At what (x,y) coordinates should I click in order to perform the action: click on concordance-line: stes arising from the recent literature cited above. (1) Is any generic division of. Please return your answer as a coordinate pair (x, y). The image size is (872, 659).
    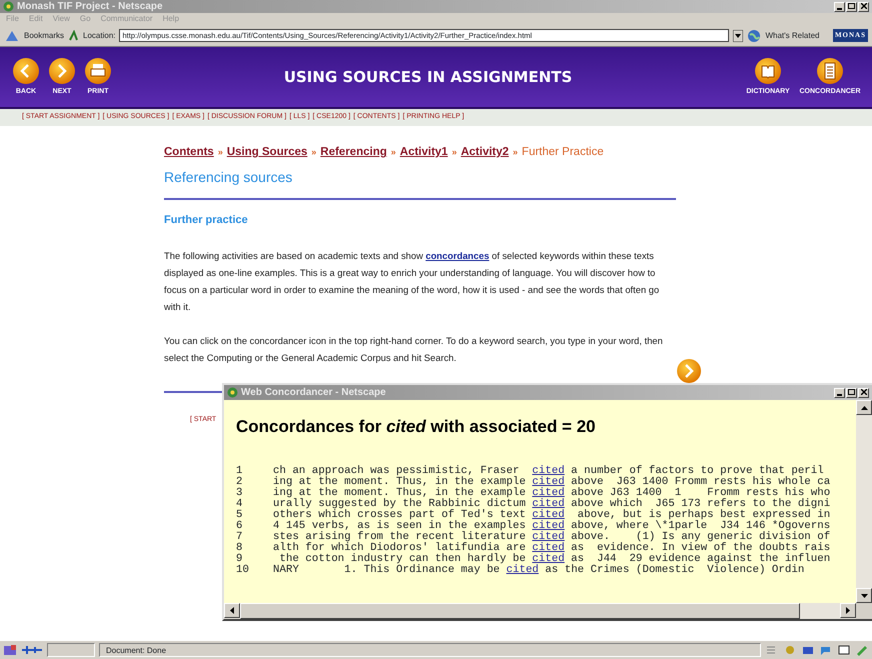
    Looking at the image, I should click on (551, 537).